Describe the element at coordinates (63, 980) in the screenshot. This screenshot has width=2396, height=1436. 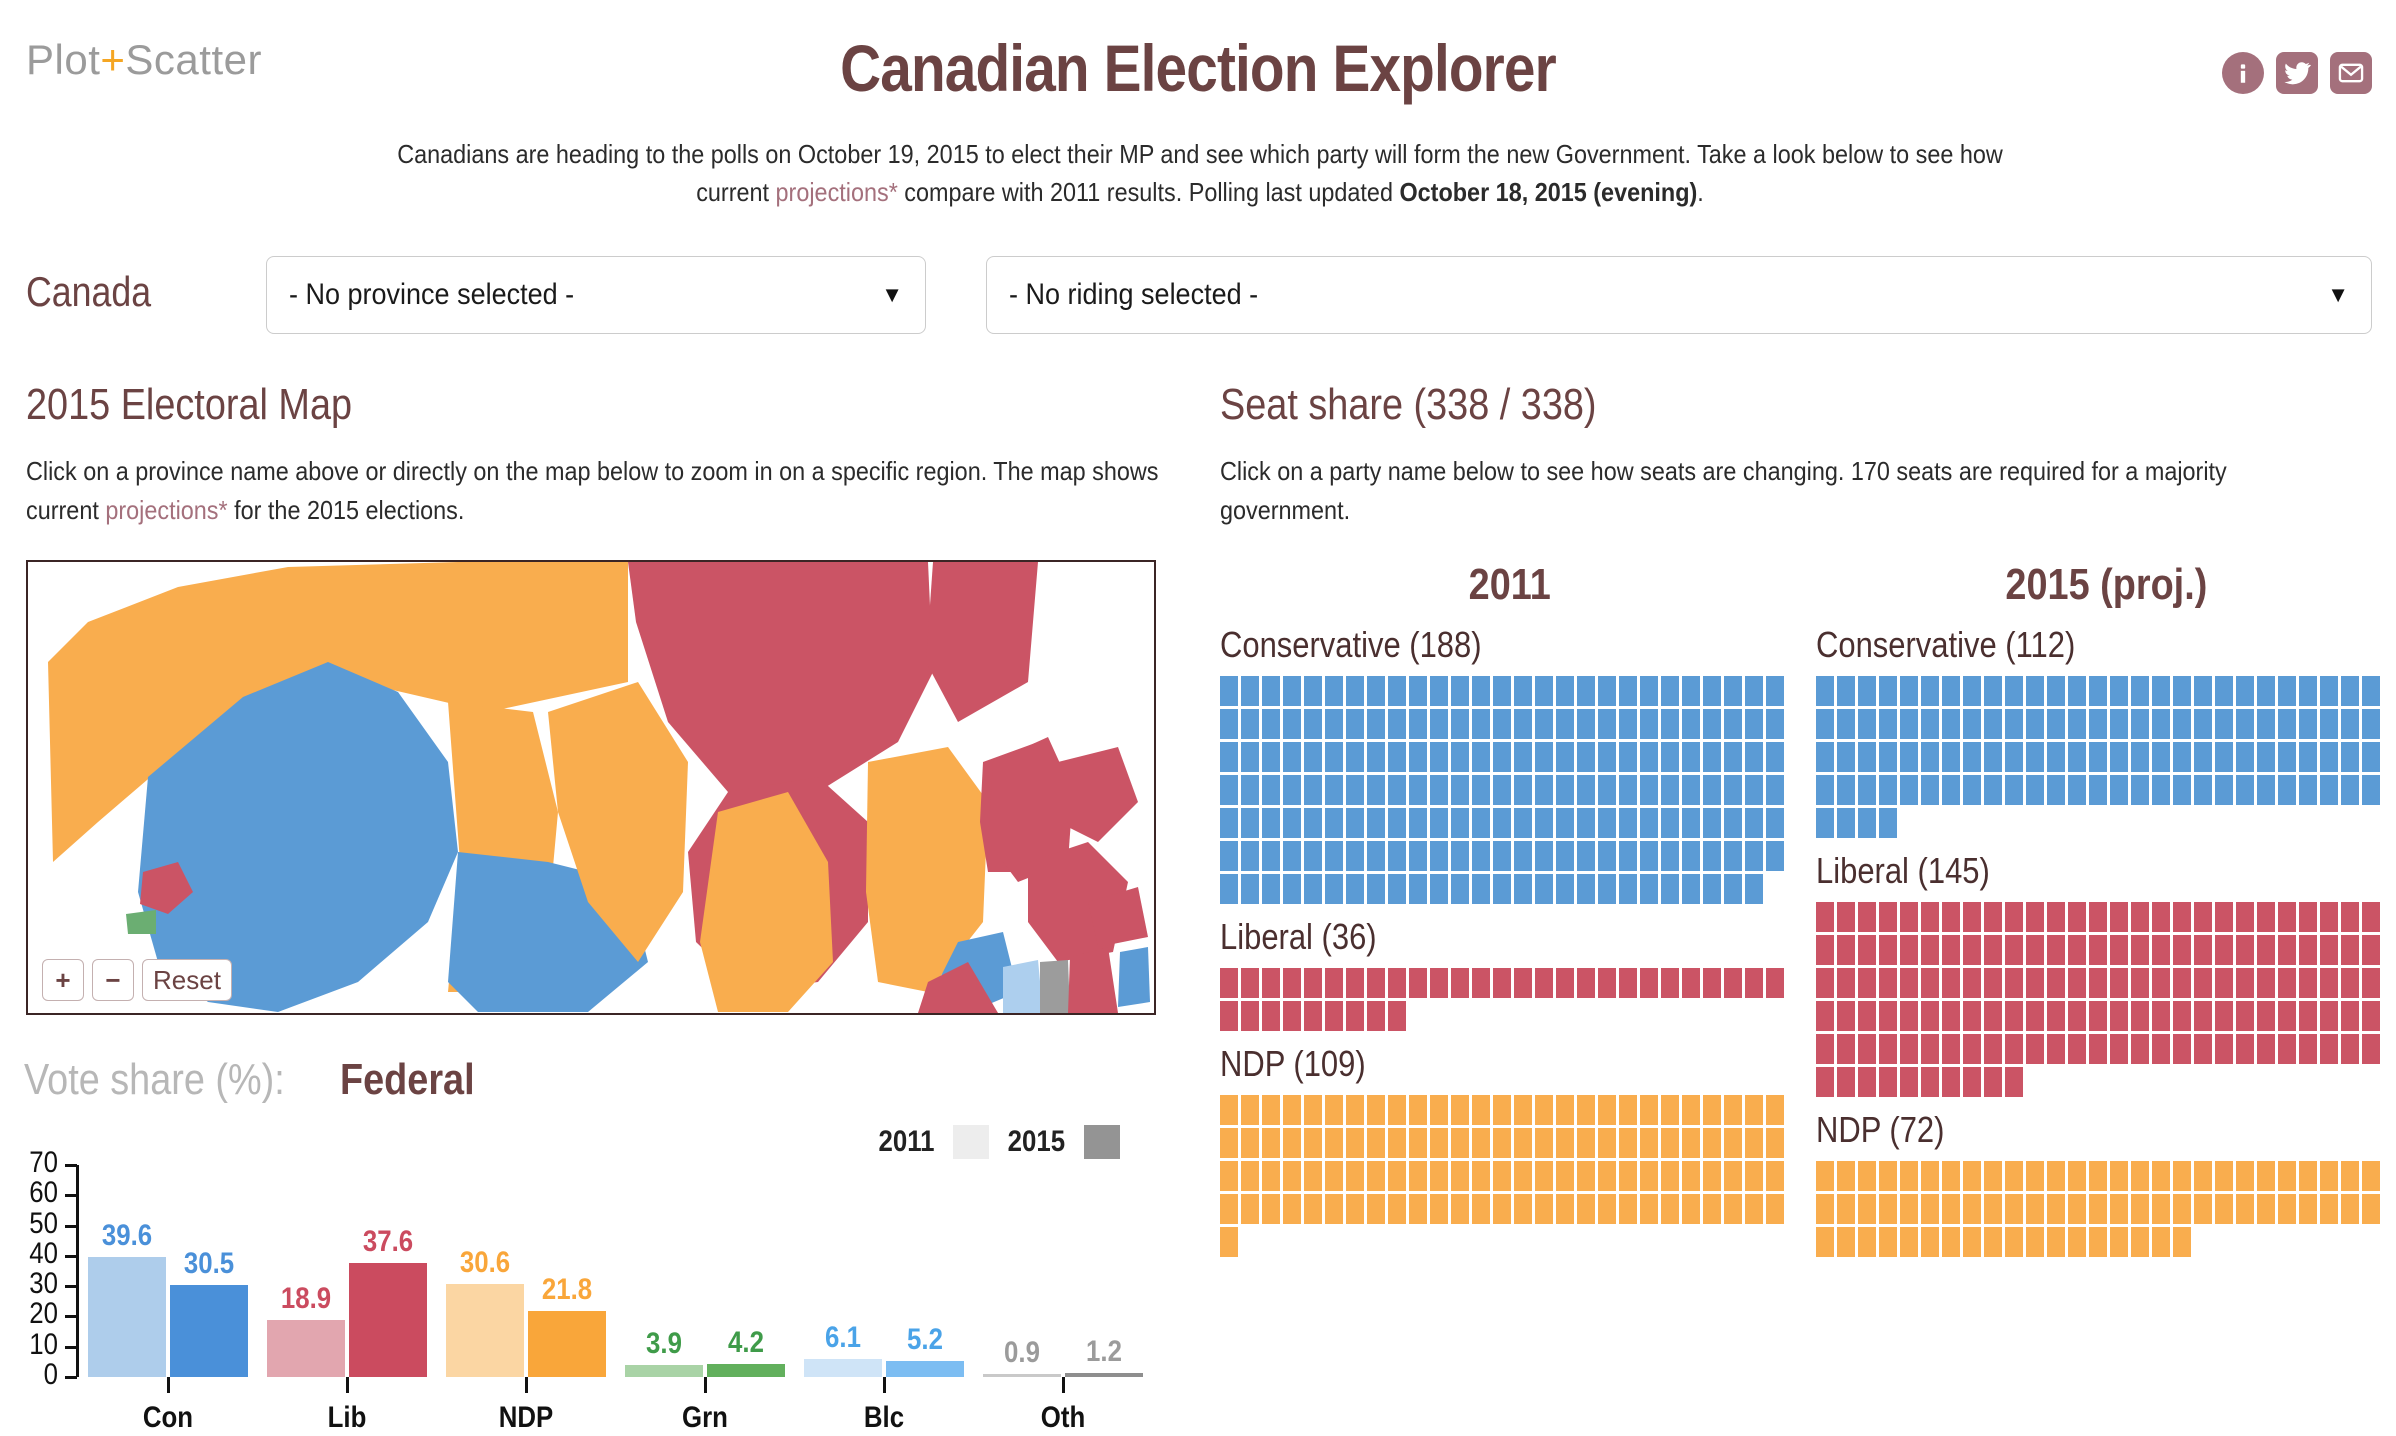
I see `zoom-in-button: +` at that location.